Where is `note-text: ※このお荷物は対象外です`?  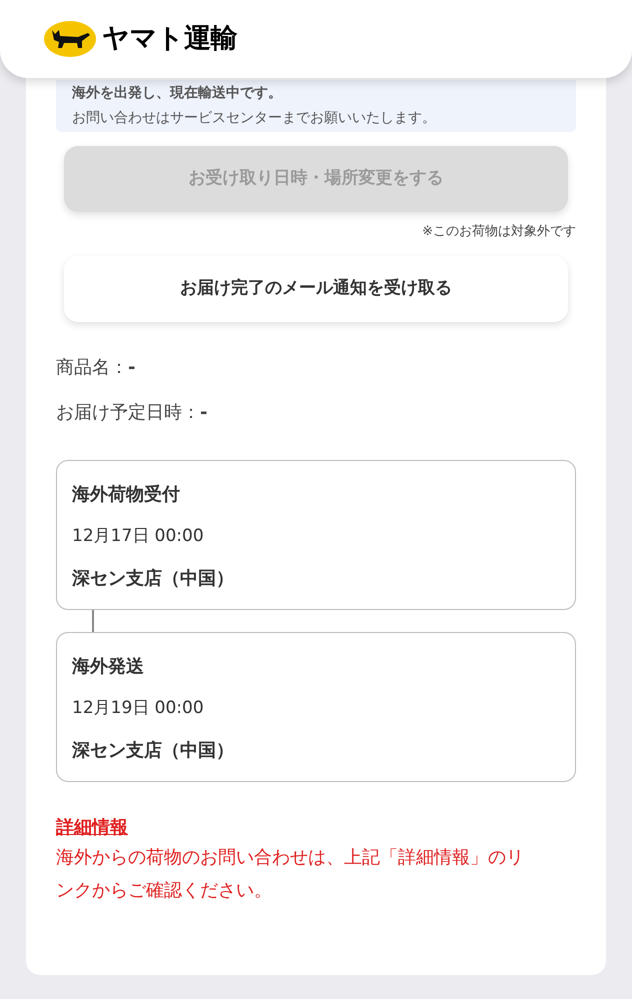 note-text: ※このお荷物は対象外です is located at coordinates (499, 232).